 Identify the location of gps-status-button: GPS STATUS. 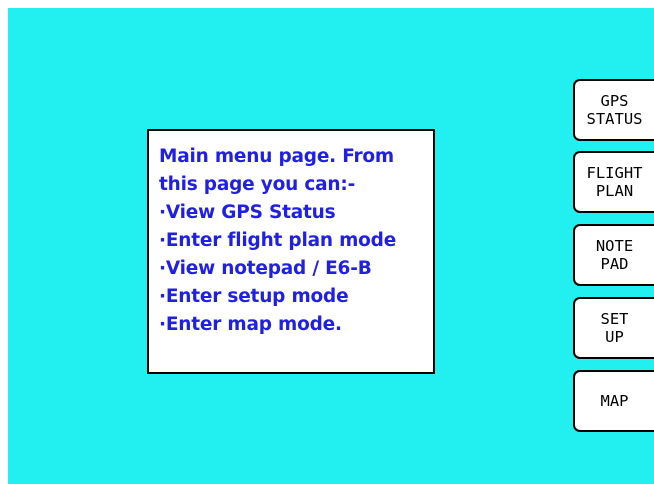
(613, 110).